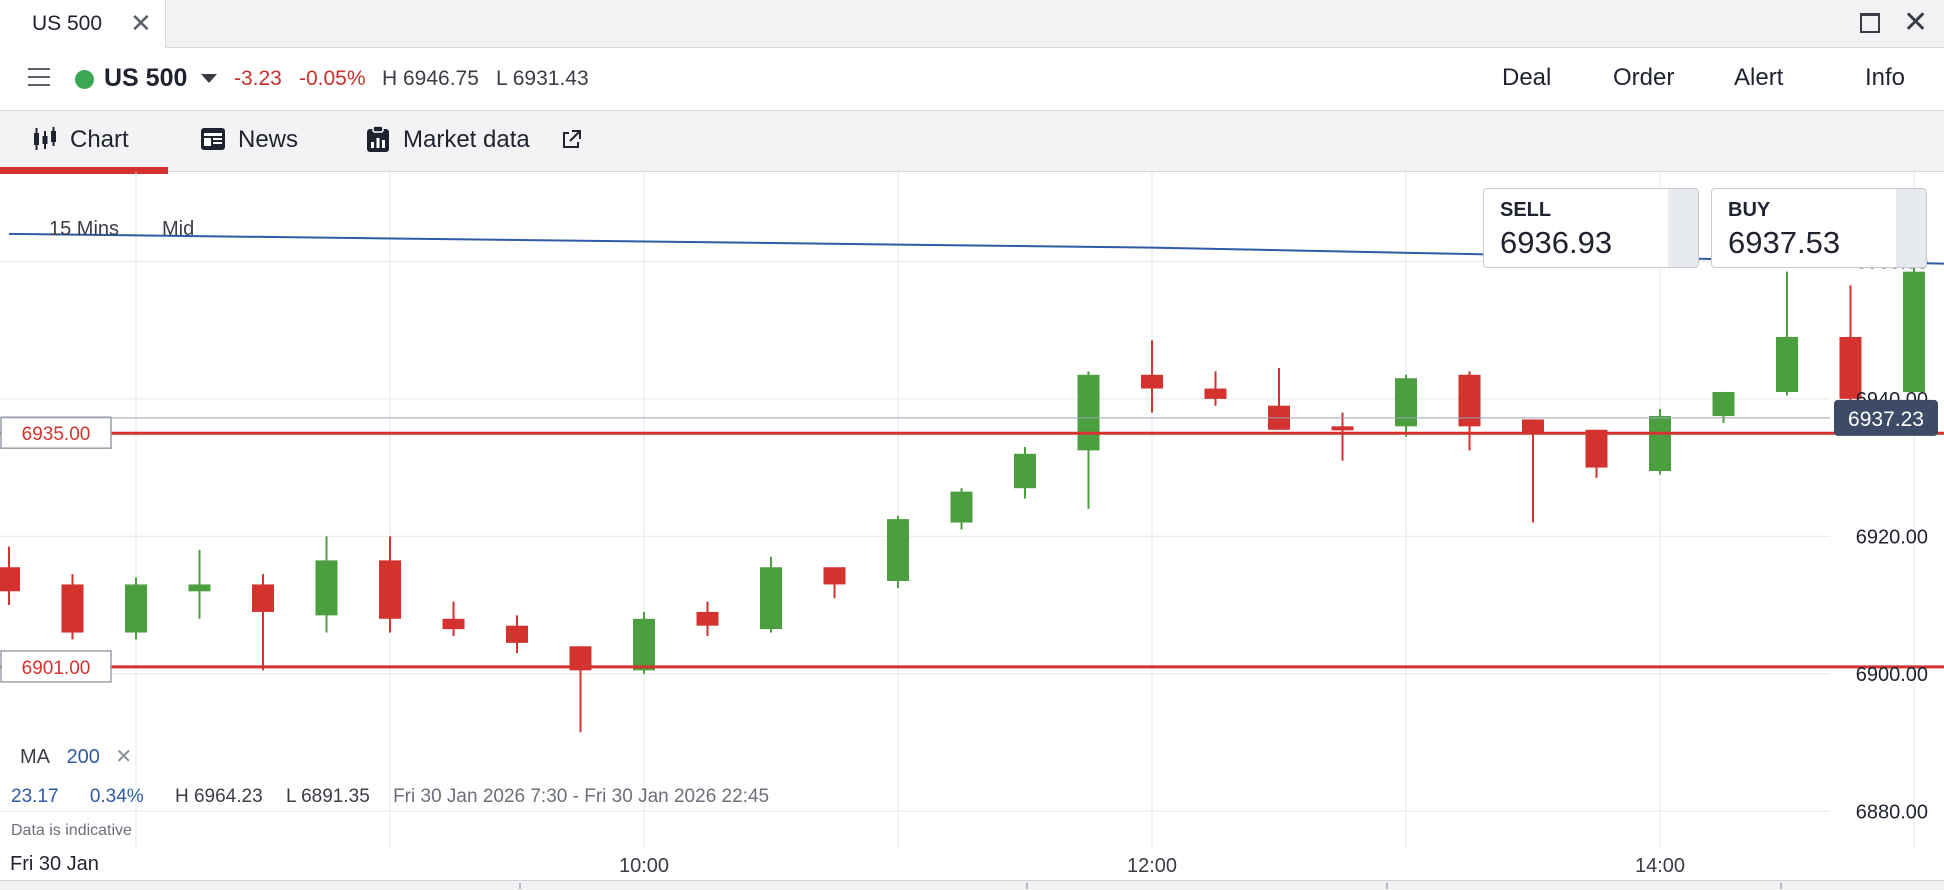 This screenshot has width=1944, height=890. I want to click on info-button: Info, so click(1885, 78).